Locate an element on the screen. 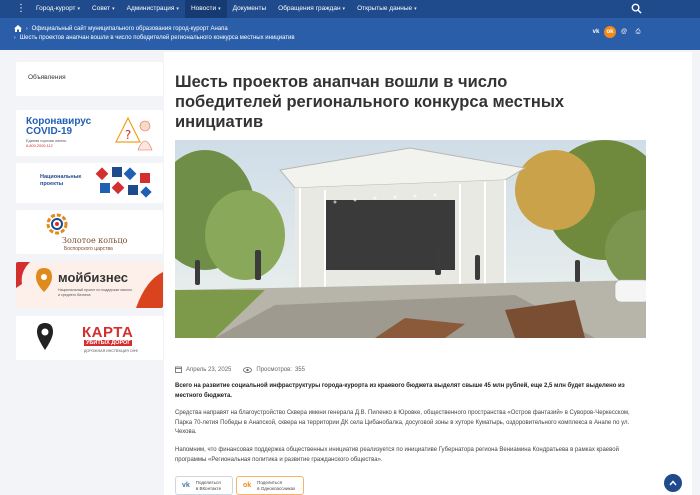  article-meta: Апрель 23, 2025 Просмотров: 355 is located at coordinates (240, 369).